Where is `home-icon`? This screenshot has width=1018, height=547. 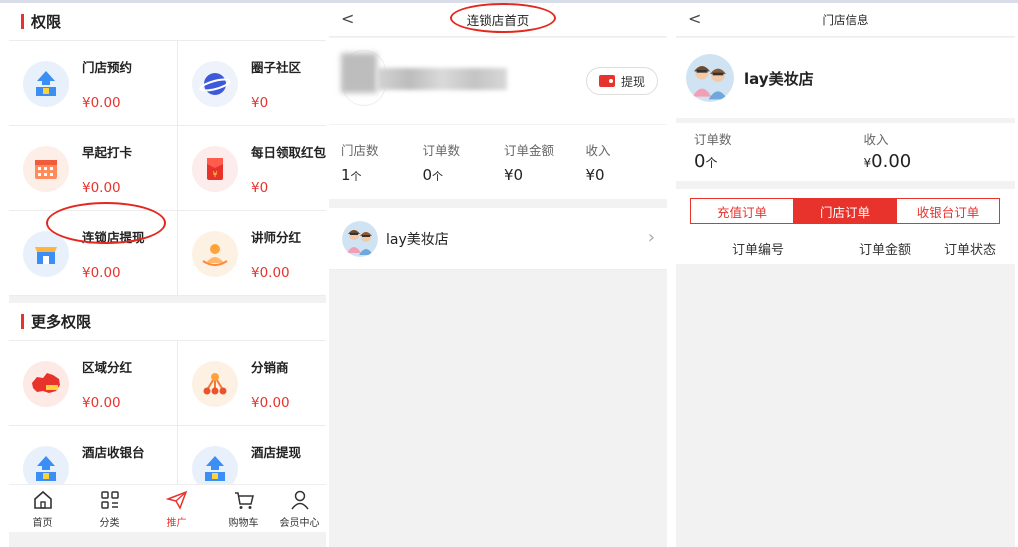
home-icon is located at coordinates (42, 499).